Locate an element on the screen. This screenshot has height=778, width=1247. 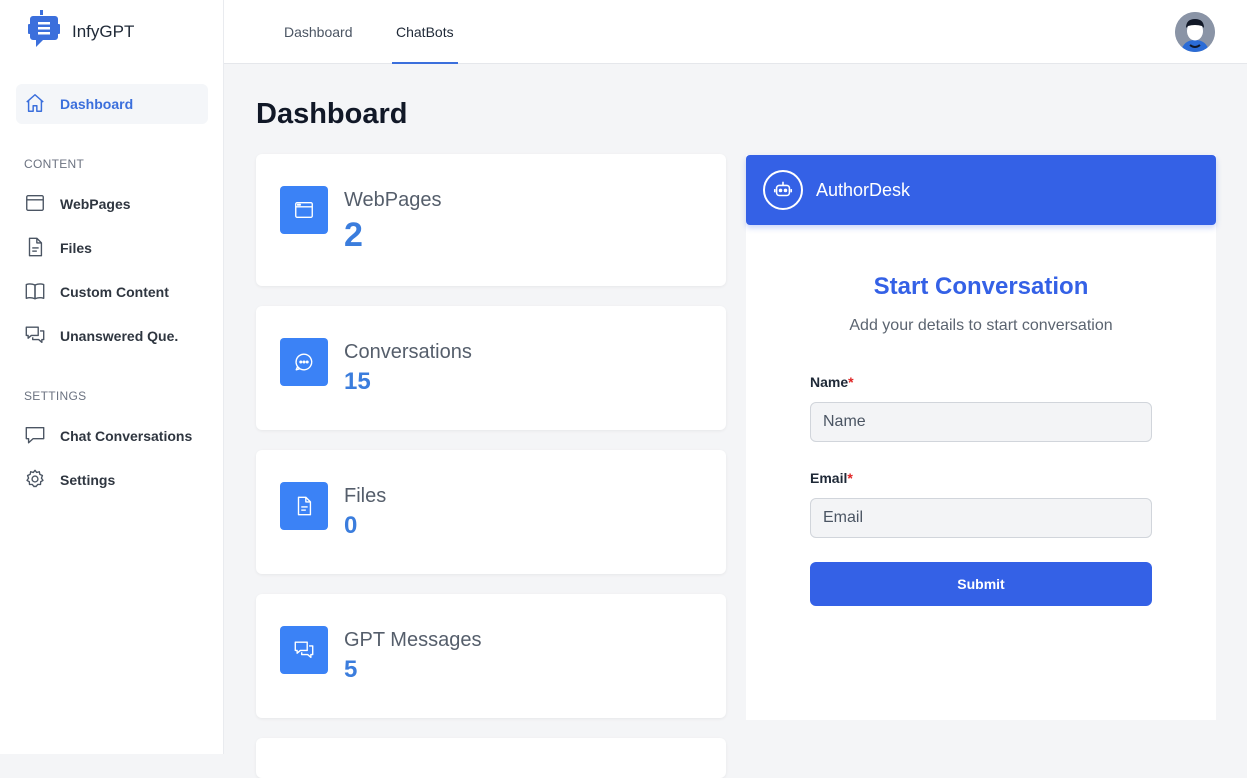
stat-label: Files is located at coordinates (365, 496).